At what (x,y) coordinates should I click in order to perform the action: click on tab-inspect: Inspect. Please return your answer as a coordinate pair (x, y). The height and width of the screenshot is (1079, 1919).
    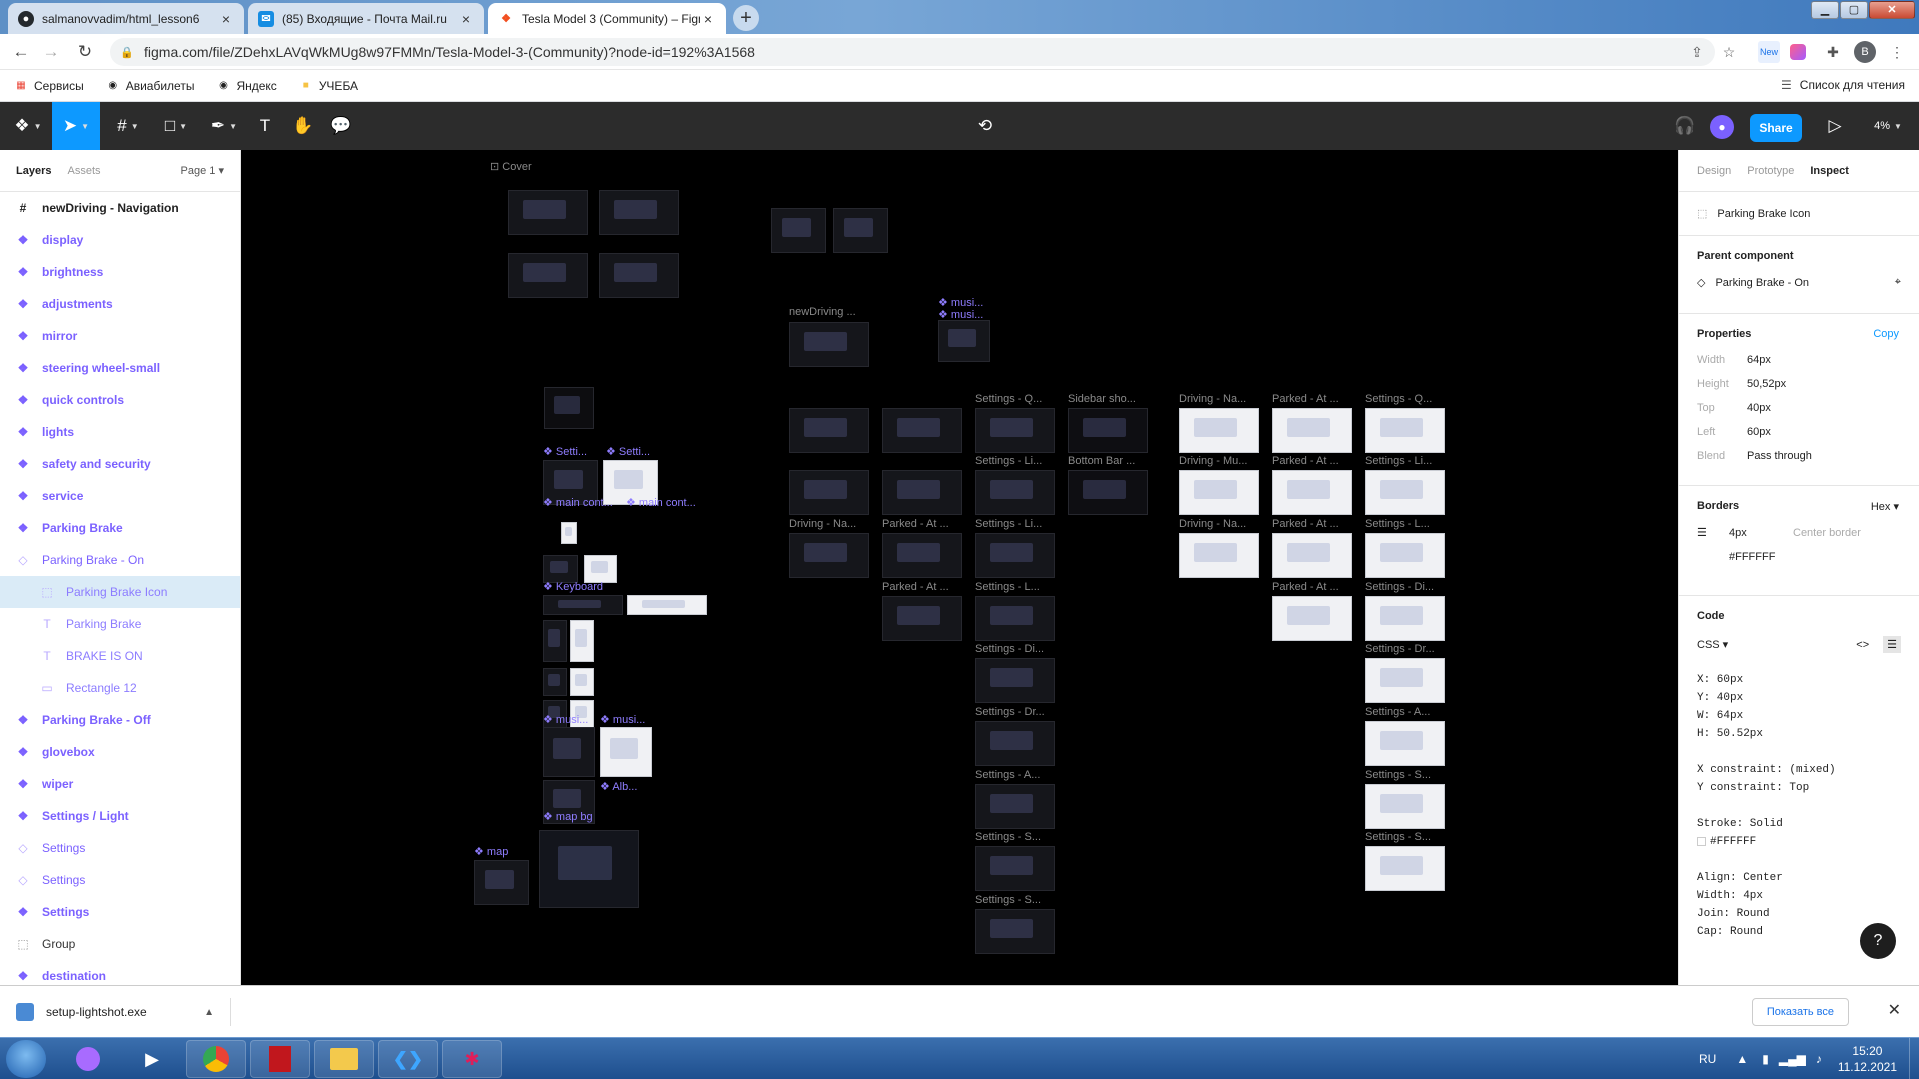
    Looking at the image, I should click on (1829, 171).